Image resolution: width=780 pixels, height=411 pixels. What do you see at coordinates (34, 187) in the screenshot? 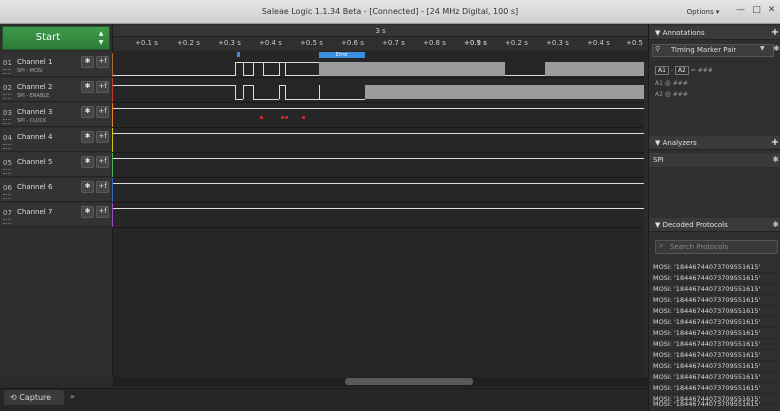
I see `channel-name: Channel 6` at bounding box center [34, 187].